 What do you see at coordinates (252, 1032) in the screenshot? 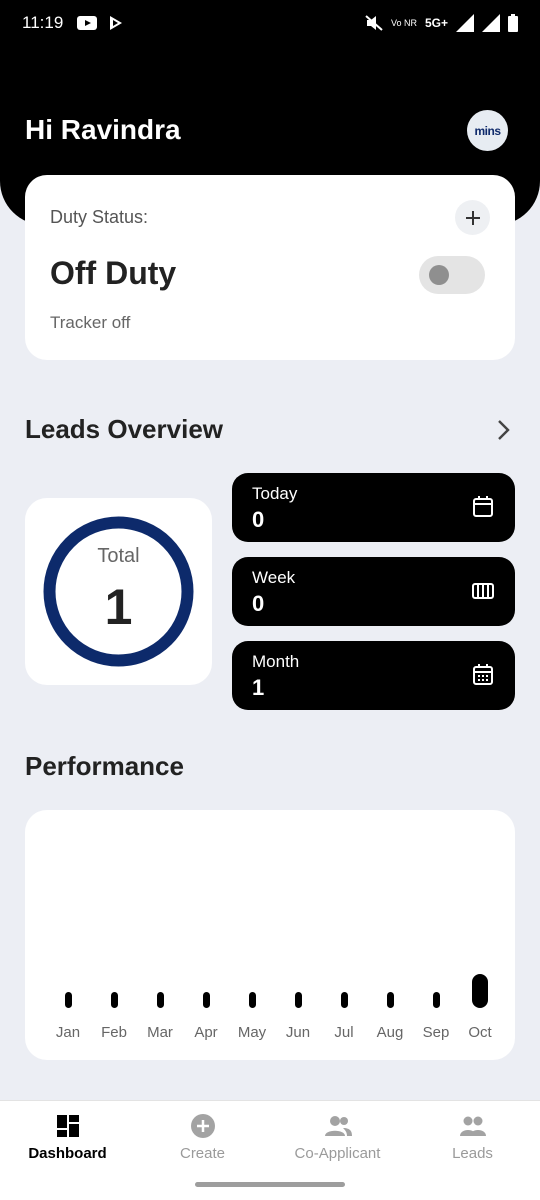
I see `month-label-may: May` at bounding box center [252, 1032].